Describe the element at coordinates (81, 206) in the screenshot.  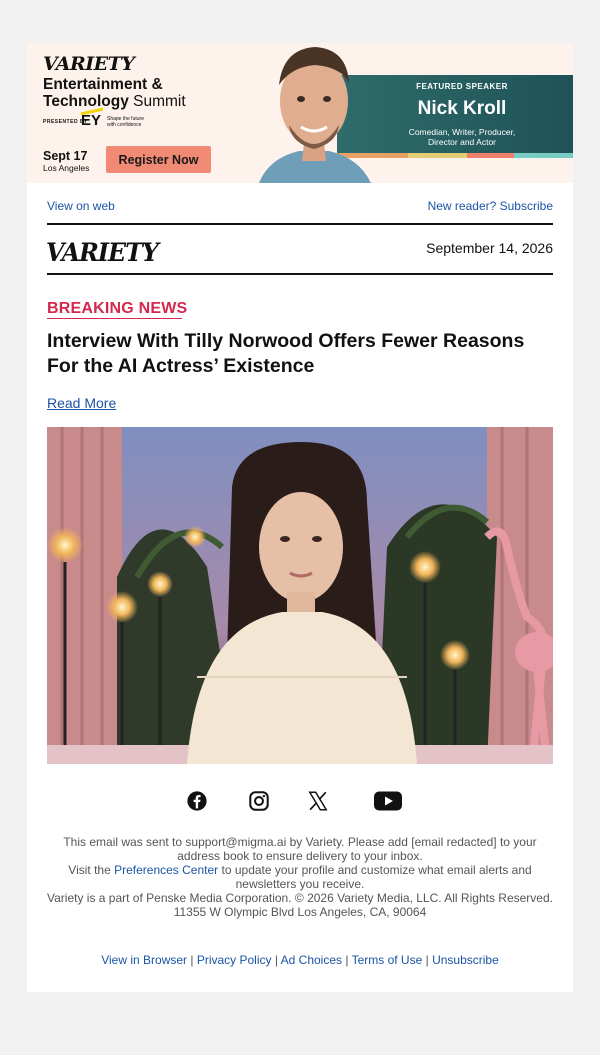
I see `view-on-web-link: View on web` at that location.